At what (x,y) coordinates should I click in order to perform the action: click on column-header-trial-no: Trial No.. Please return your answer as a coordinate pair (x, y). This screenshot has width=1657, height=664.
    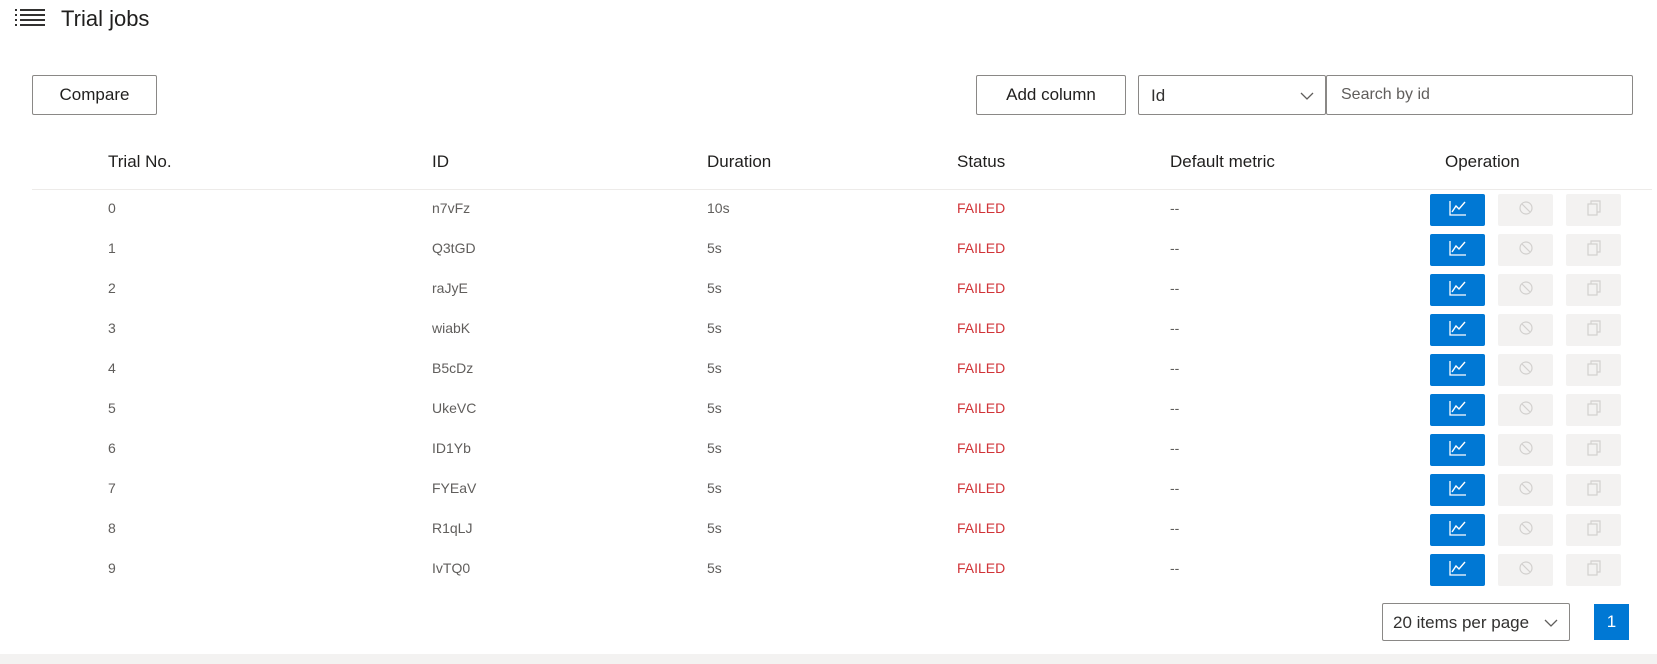
    Looking at the image, I should click on (140, 162).